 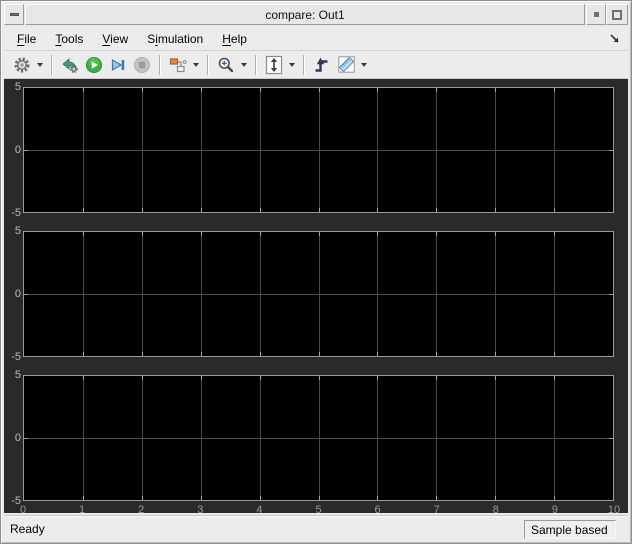 I want to click on parameters-button, so click(x=22, y=65).